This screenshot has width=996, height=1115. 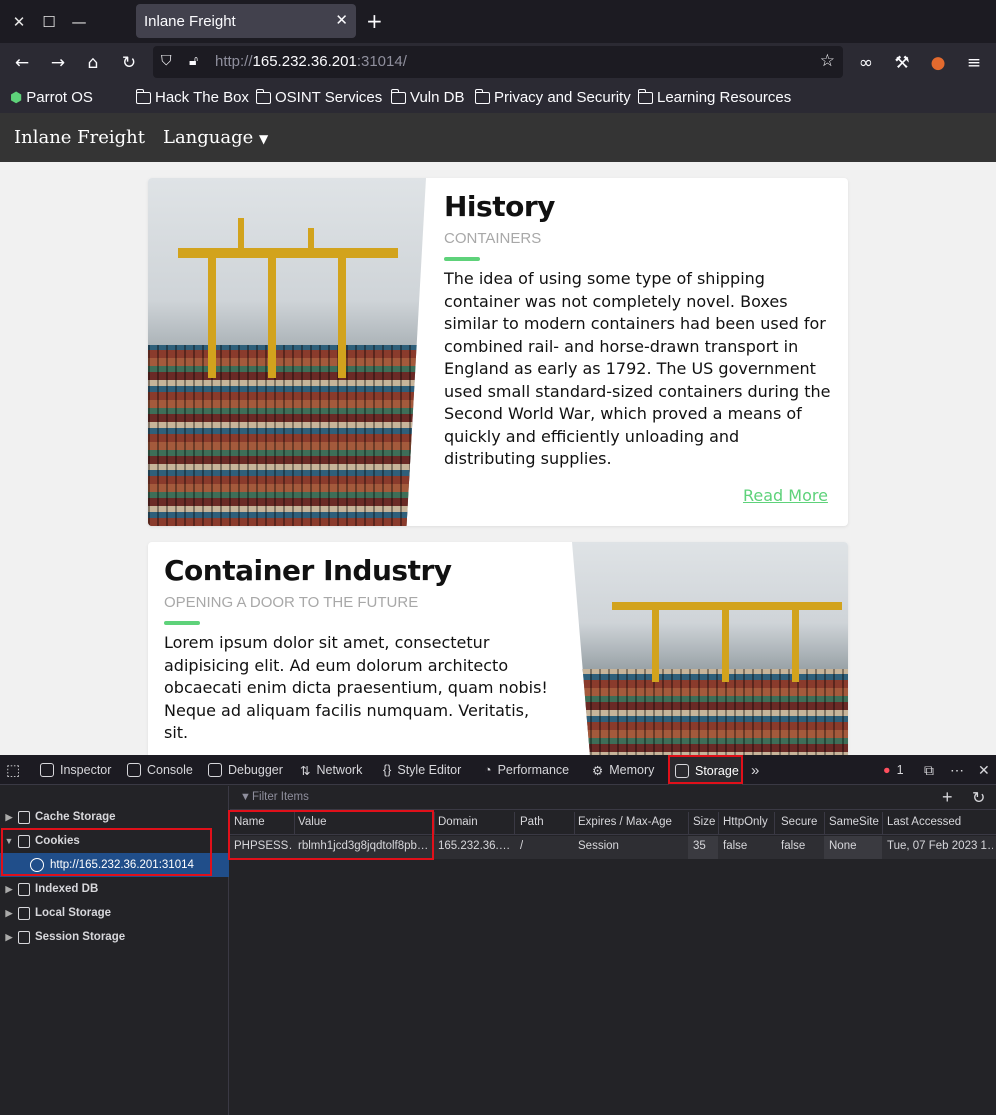 What do you see at coordinates (305, 770) in the screenshot?
I see `network-icon: ⇅` at bounding box center [305, 770].